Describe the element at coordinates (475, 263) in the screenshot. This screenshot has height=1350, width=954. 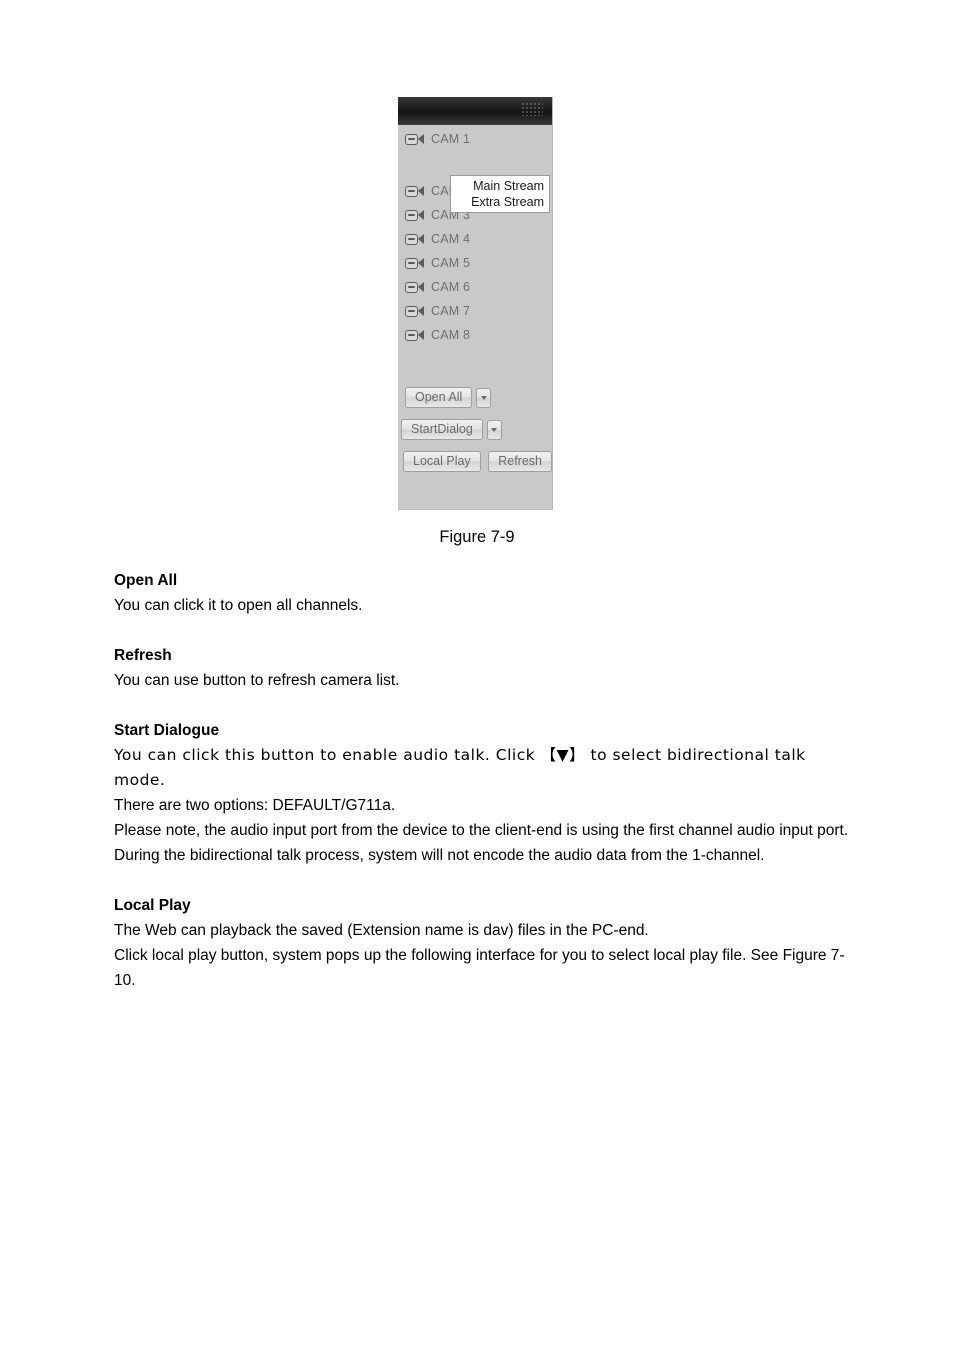
I see `camera-list-item: CAM 5` at that location.